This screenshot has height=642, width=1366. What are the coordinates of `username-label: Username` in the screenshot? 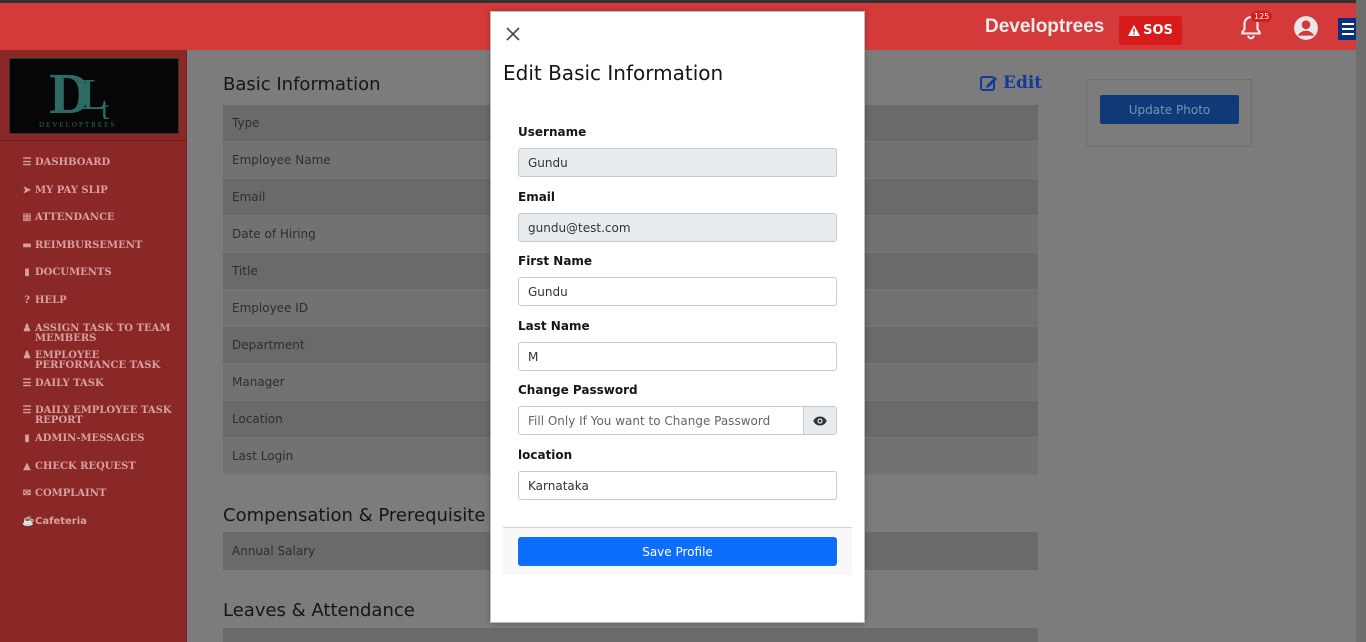 It's located at (552, 132).